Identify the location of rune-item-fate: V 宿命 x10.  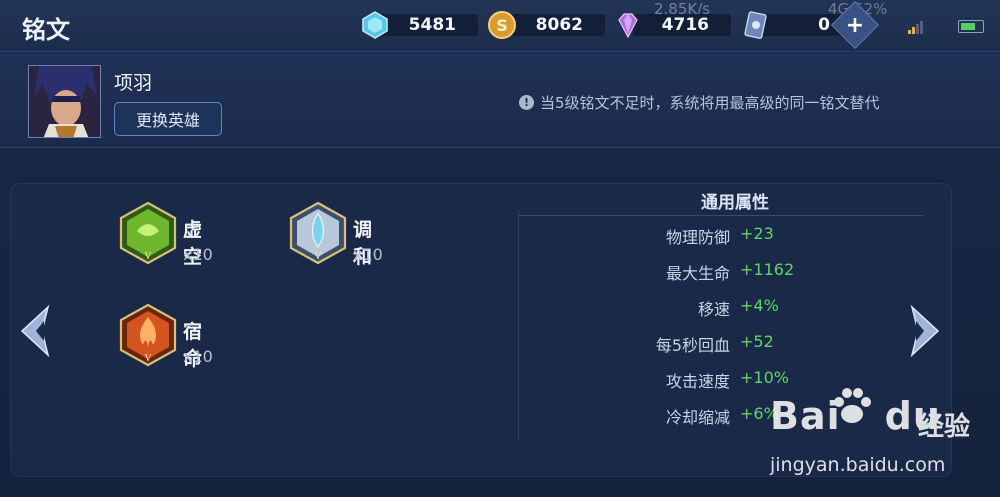
(165, 336).